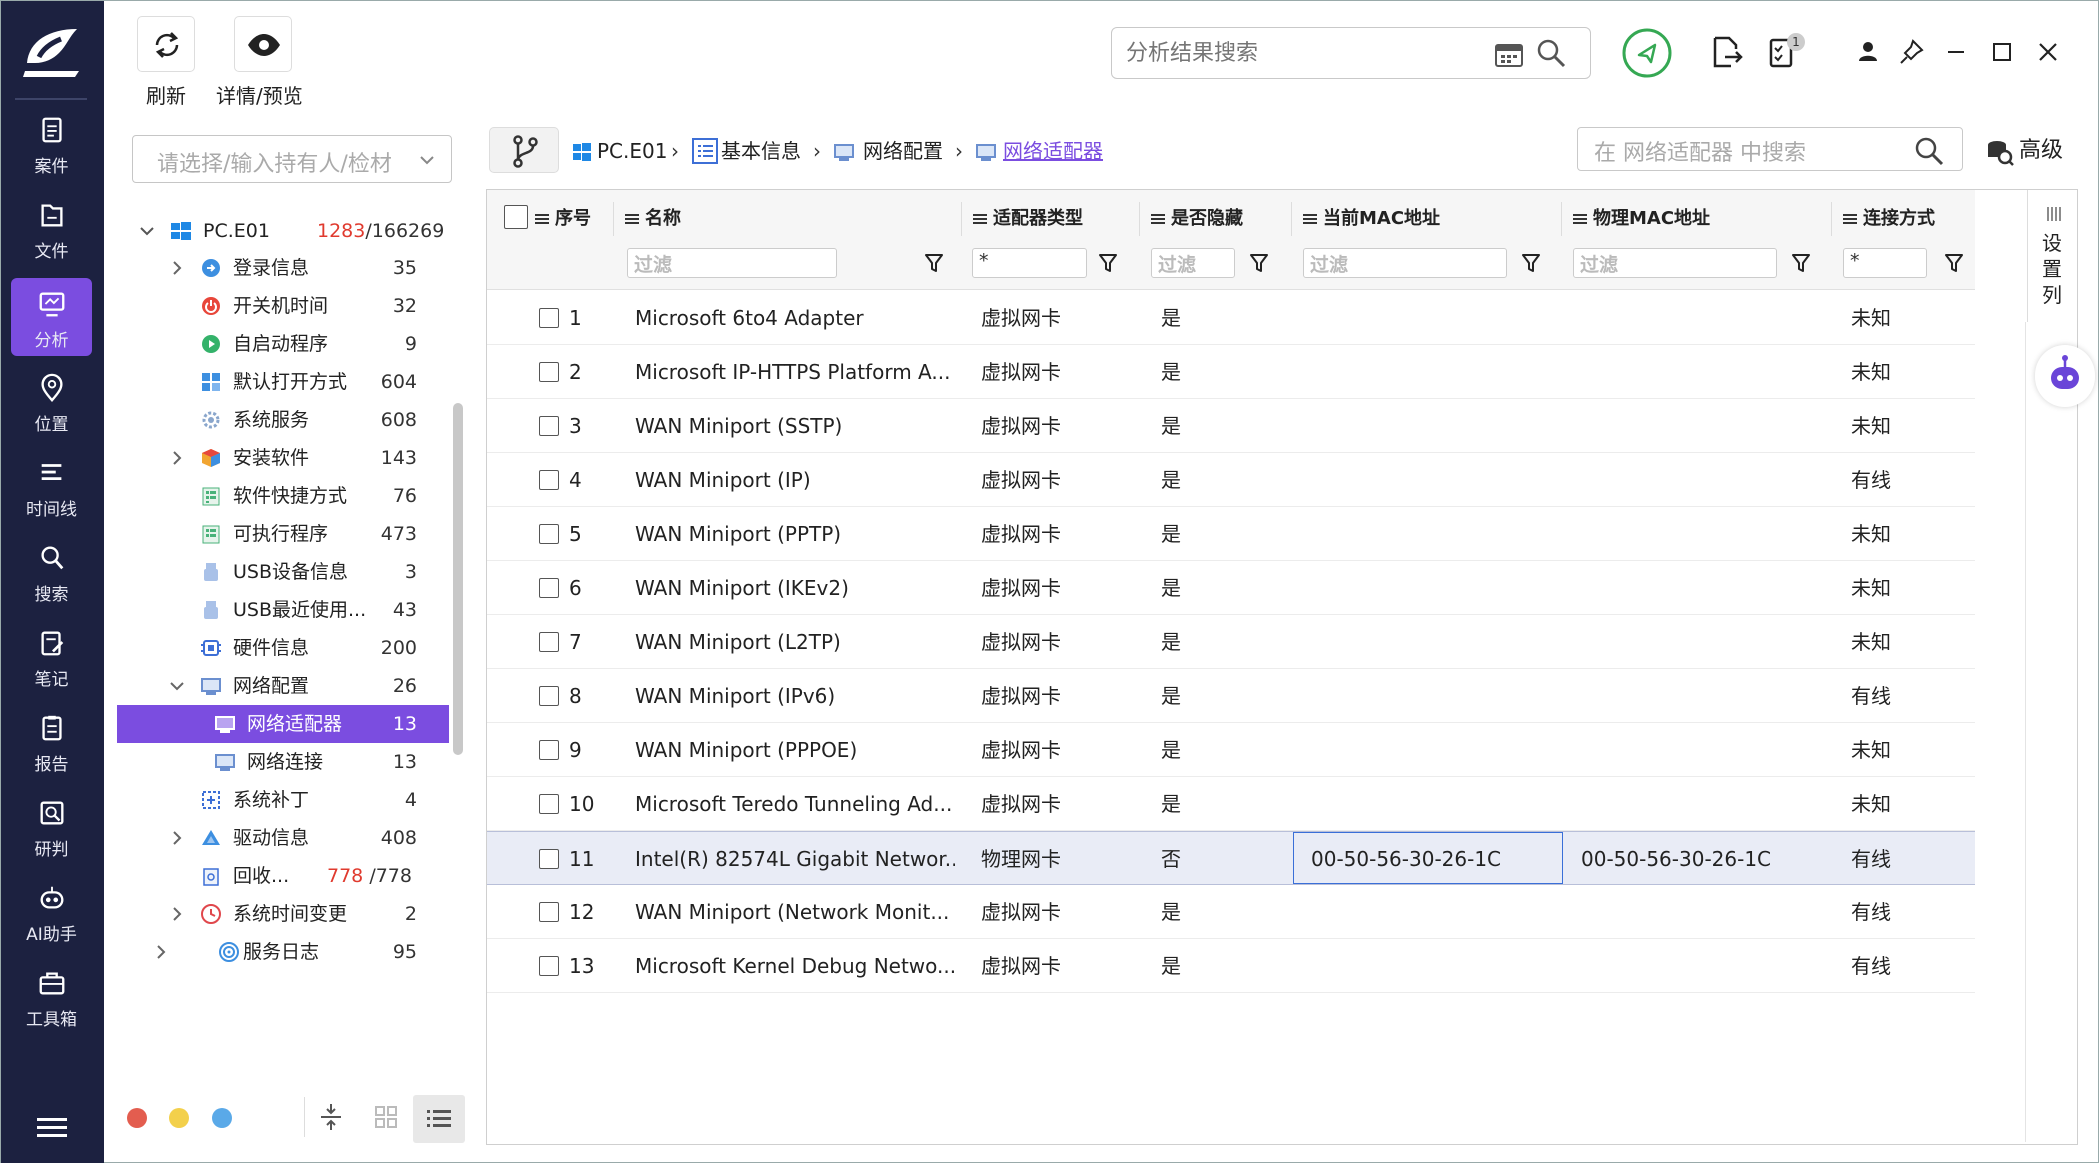 This screenshot has width=2099, height=1163. Describe the element at coordinates (51, 143) in the screenshot. I see `nav-item-case: 案件` at that location.